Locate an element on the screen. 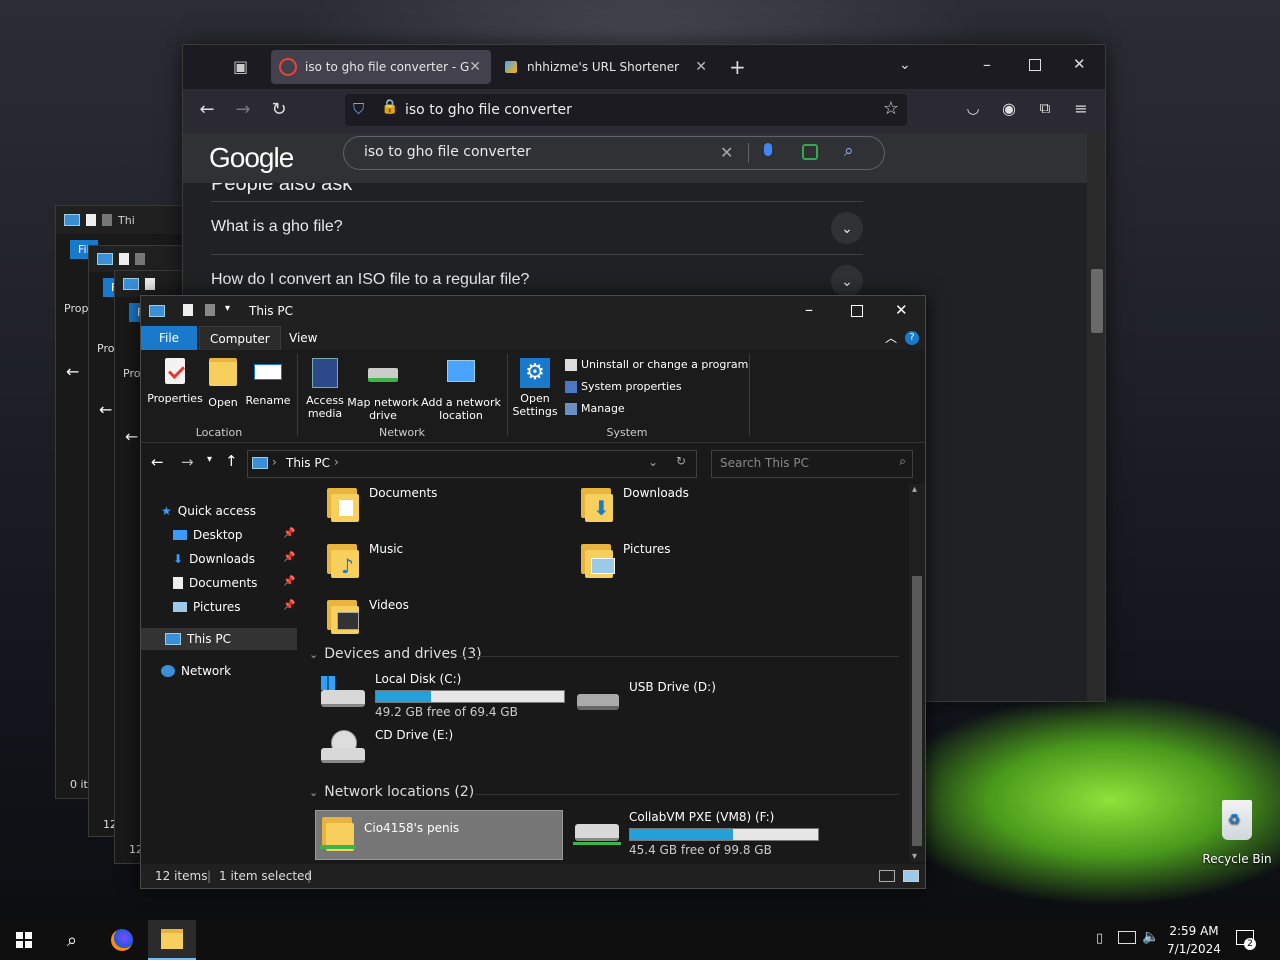 The image size is (1280, 960). search-query: iso to gho file converter is located at coordinates (447, 152).